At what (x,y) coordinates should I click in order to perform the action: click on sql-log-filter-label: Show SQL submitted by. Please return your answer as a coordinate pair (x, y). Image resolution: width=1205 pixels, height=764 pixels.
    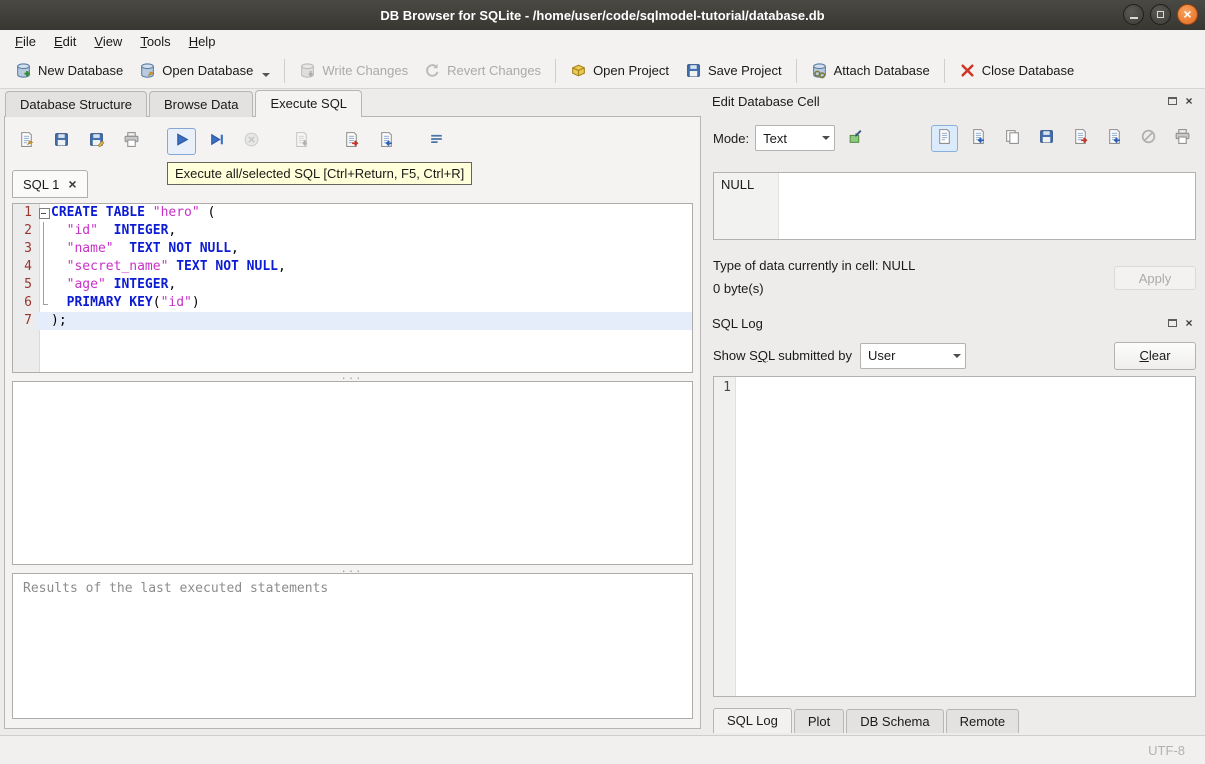
    Looking at the image, I should click on (782, 355).